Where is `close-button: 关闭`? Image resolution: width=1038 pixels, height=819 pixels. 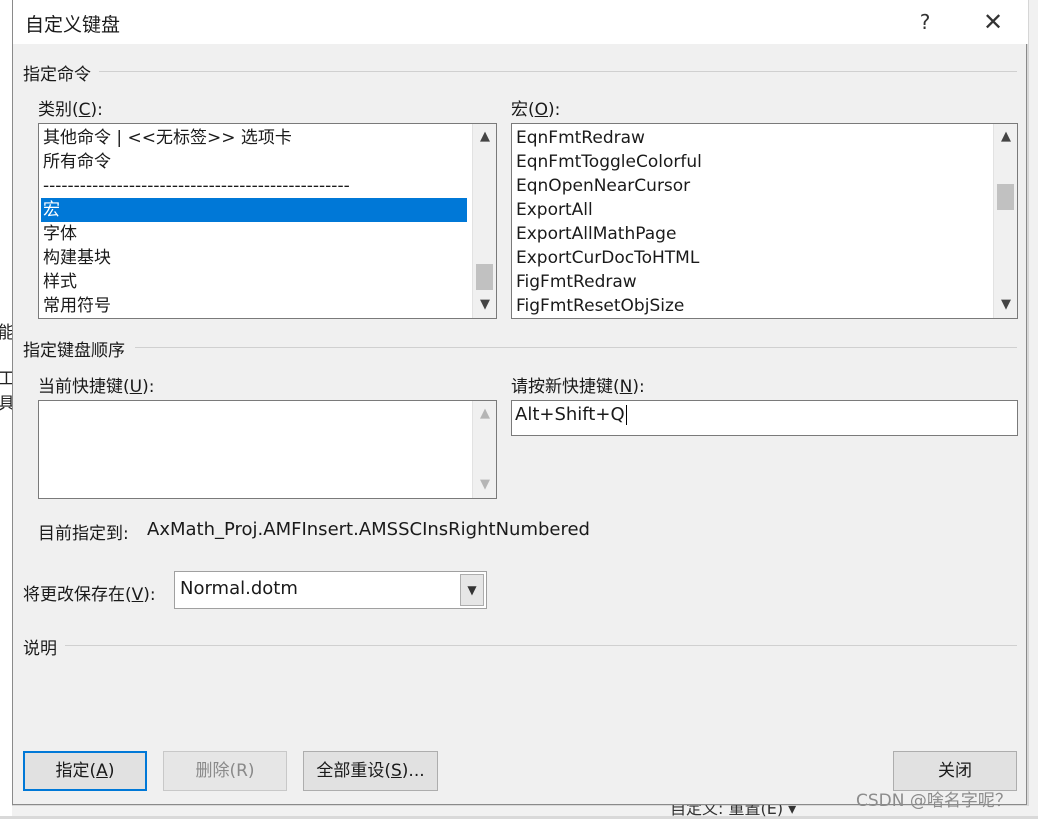 close-button: 关闭 is located at coordinates (955, 771).